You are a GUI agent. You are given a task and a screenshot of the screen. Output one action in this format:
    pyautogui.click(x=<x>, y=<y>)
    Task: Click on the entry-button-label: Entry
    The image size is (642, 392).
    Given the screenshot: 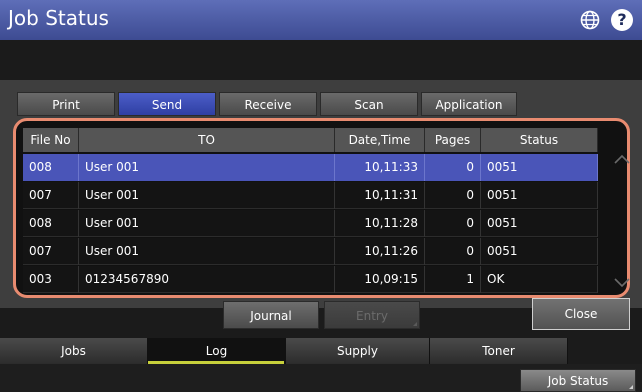 What is the action you would take?
    pyautogui.click(x=372, y=316)
    